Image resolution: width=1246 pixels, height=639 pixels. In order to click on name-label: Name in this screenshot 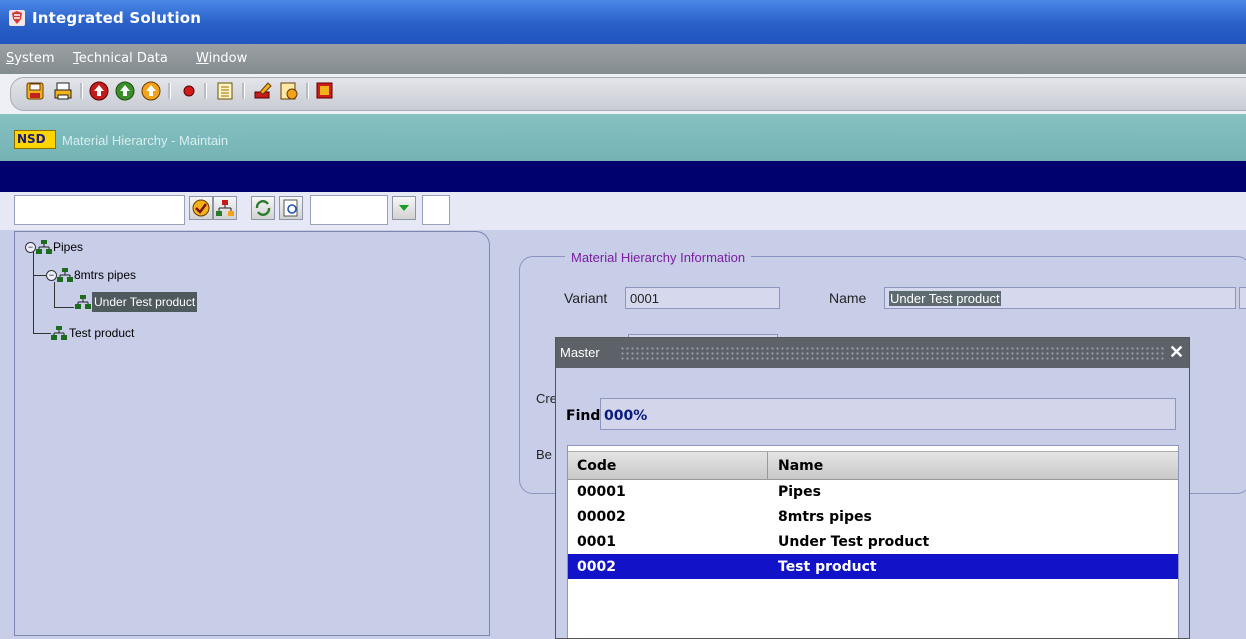, I will do `click(848, 298)`.